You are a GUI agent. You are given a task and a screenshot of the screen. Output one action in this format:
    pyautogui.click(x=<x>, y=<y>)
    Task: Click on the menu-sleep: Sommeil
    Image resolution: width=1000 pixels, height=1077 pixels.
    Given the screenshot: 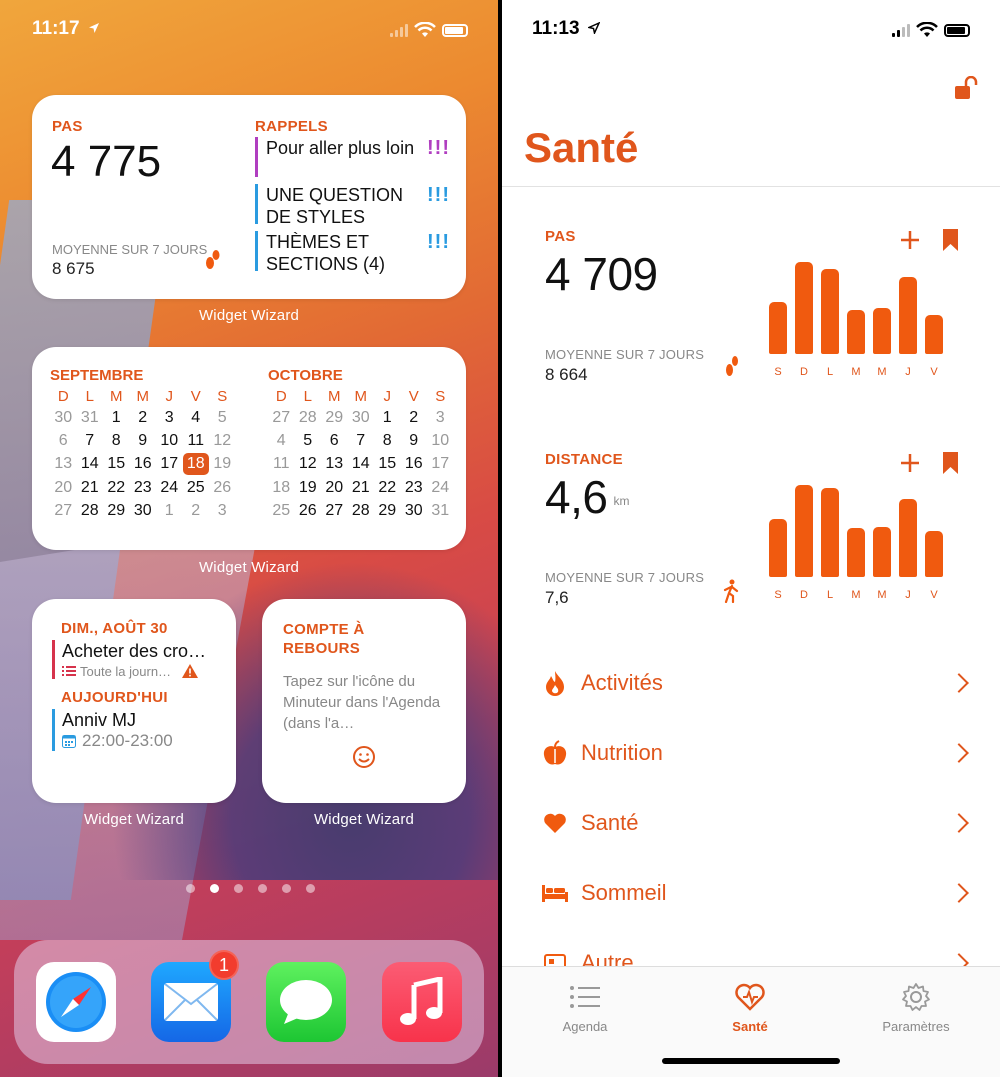 What is the action you would take?
    pyautogui.click(x=758, y=893)
    